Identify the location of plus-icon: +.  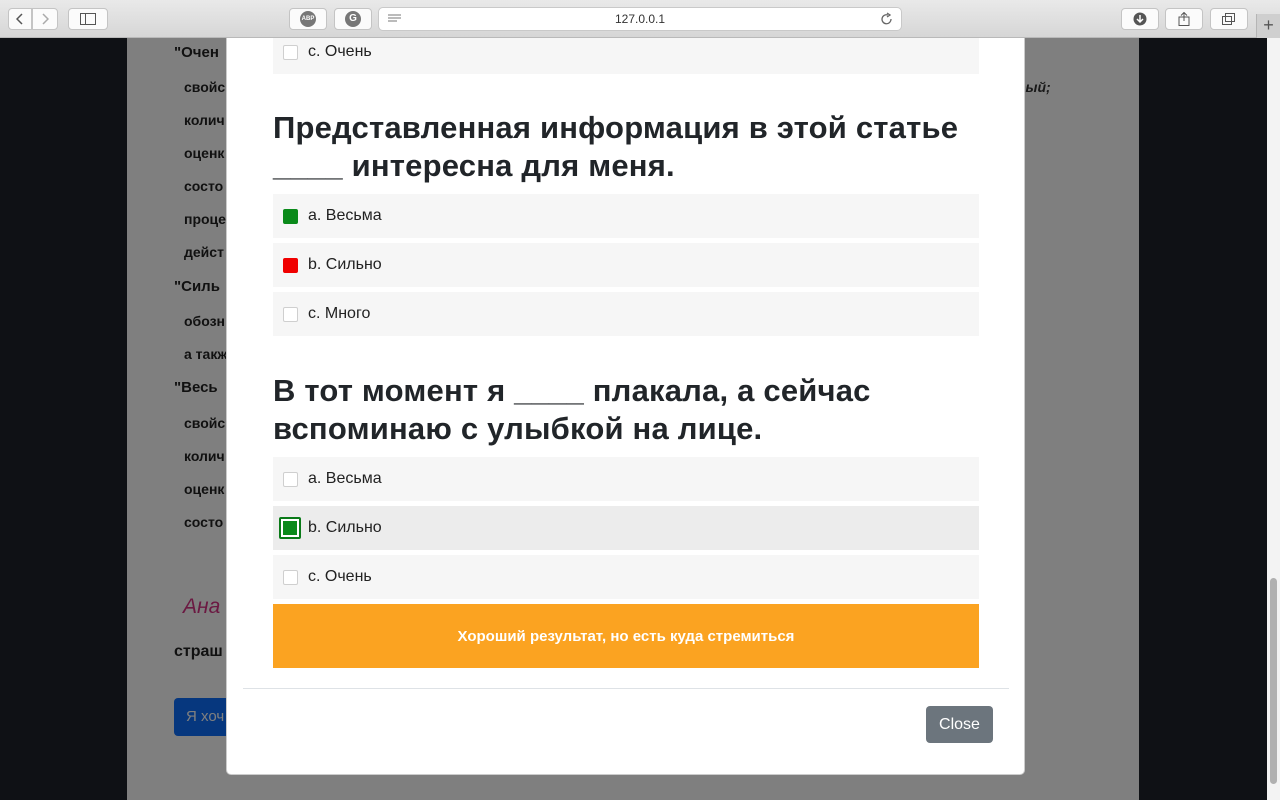
(1268, 25).